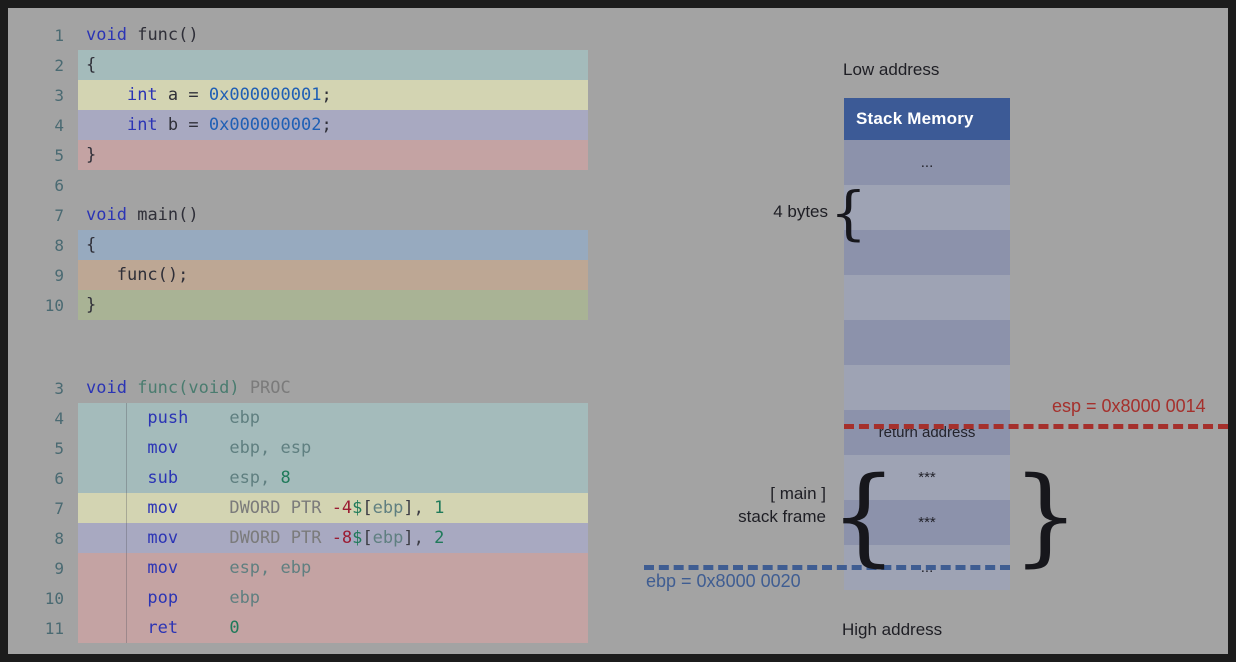  What do you see at coordinates (183, 95) in the screenshot?
I see `code-token: a =` at bounding box center [183, 95].